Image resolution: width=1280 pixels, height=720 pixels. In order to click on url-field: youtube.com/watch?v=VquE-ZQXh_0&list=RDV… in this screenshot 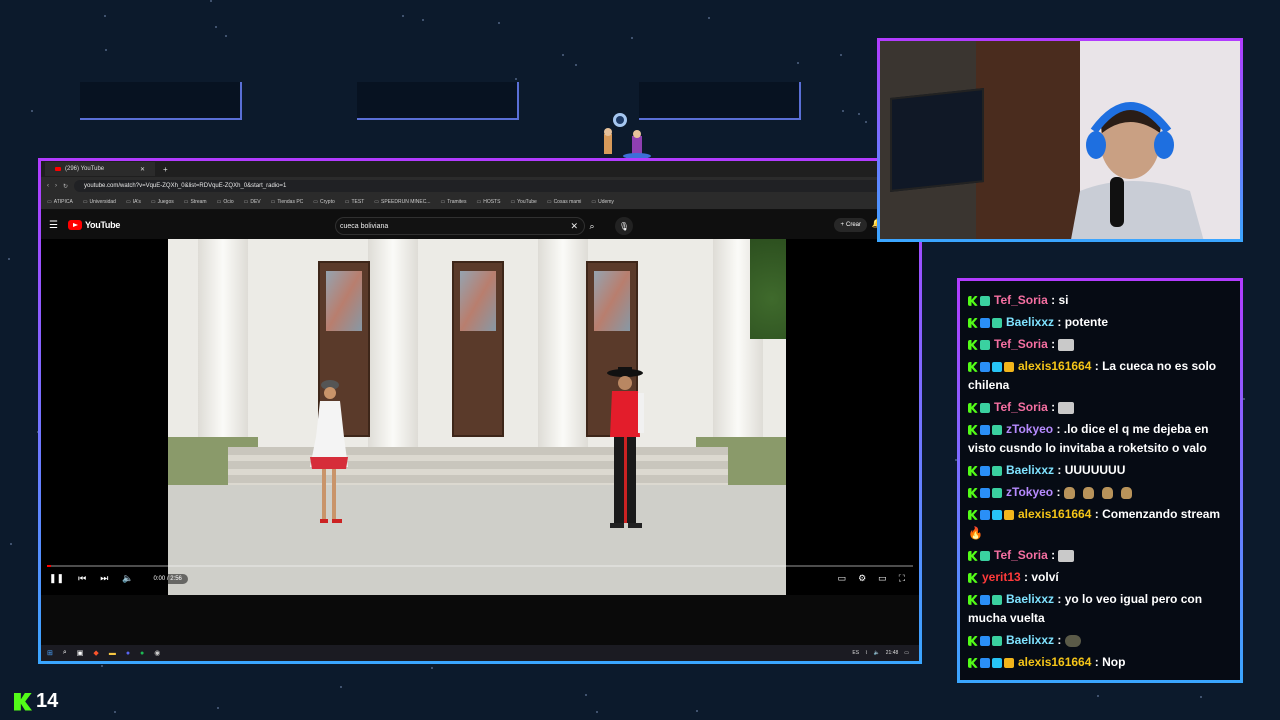, I will do `click(487, 186)`.